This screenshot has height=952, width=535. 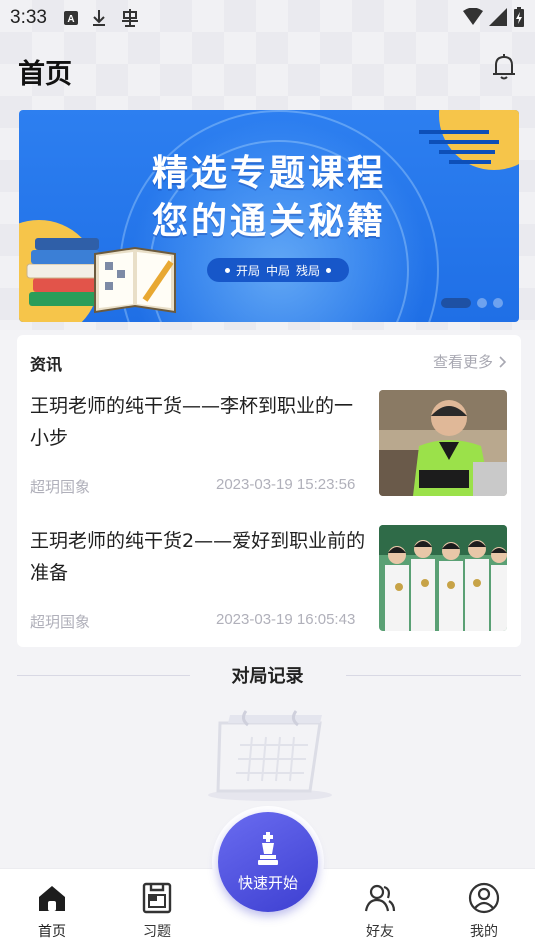 I want to click on records-section: 对局记录, so click(x=267, y=675).